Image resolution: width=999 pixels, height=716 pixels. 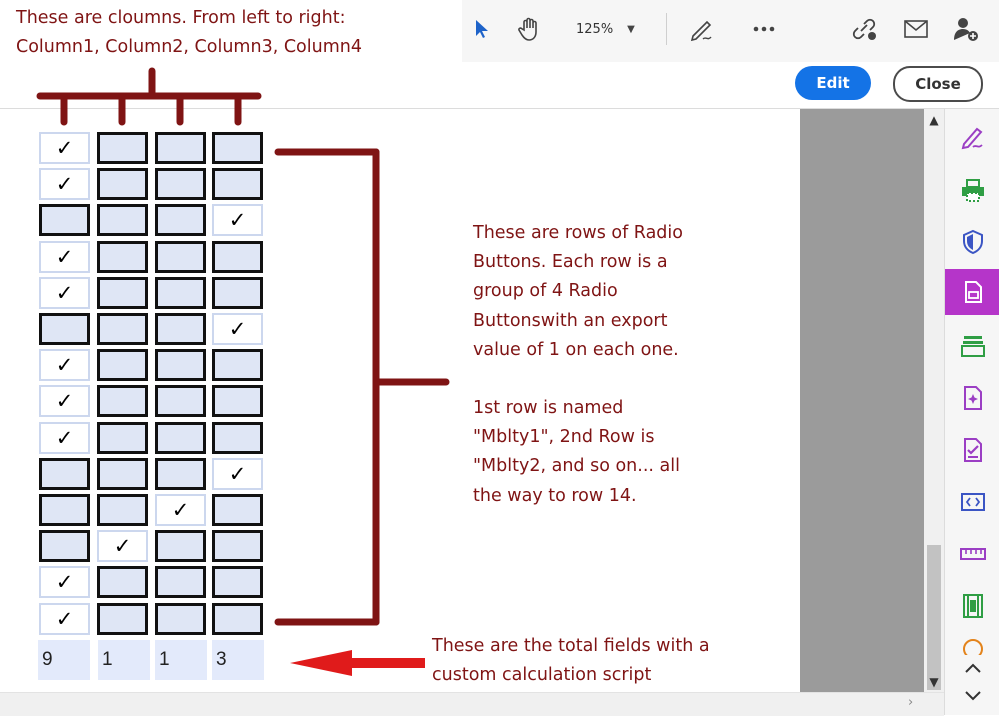 What do you see at coordinates (910, 702) in the screenshot?
I see `scroll-right-icon: ›` at bounding box center [910, 702].